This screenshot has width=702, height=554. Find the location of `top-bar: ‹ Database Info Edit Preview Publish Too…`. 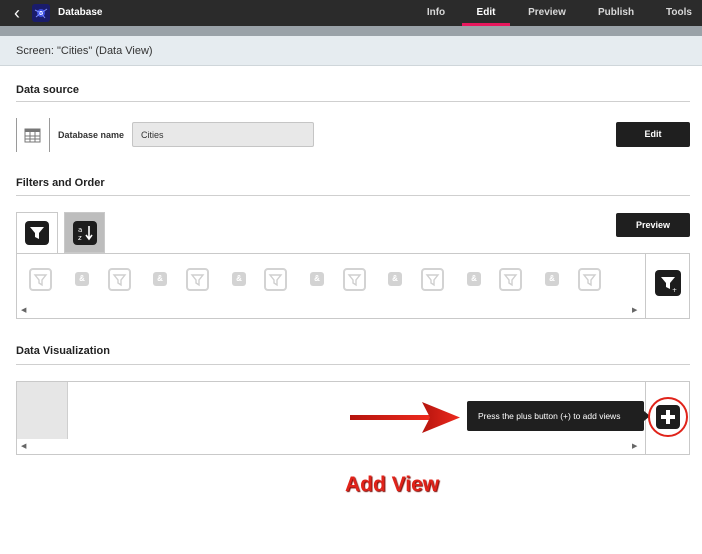

top-bar: ‹ Database Info Edit Preview Publish Too… is located at coordinates (351, 13).